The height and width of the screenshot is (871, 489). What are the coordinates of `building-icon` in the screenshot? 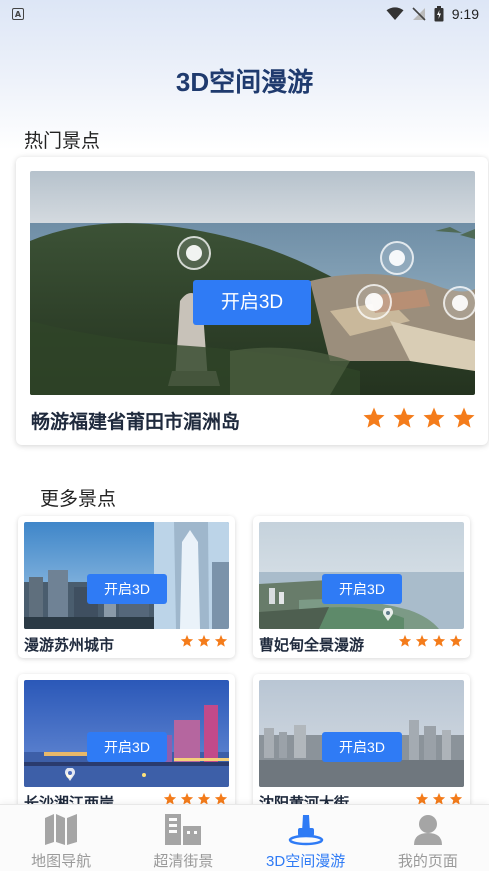 It's located at (183, 829).